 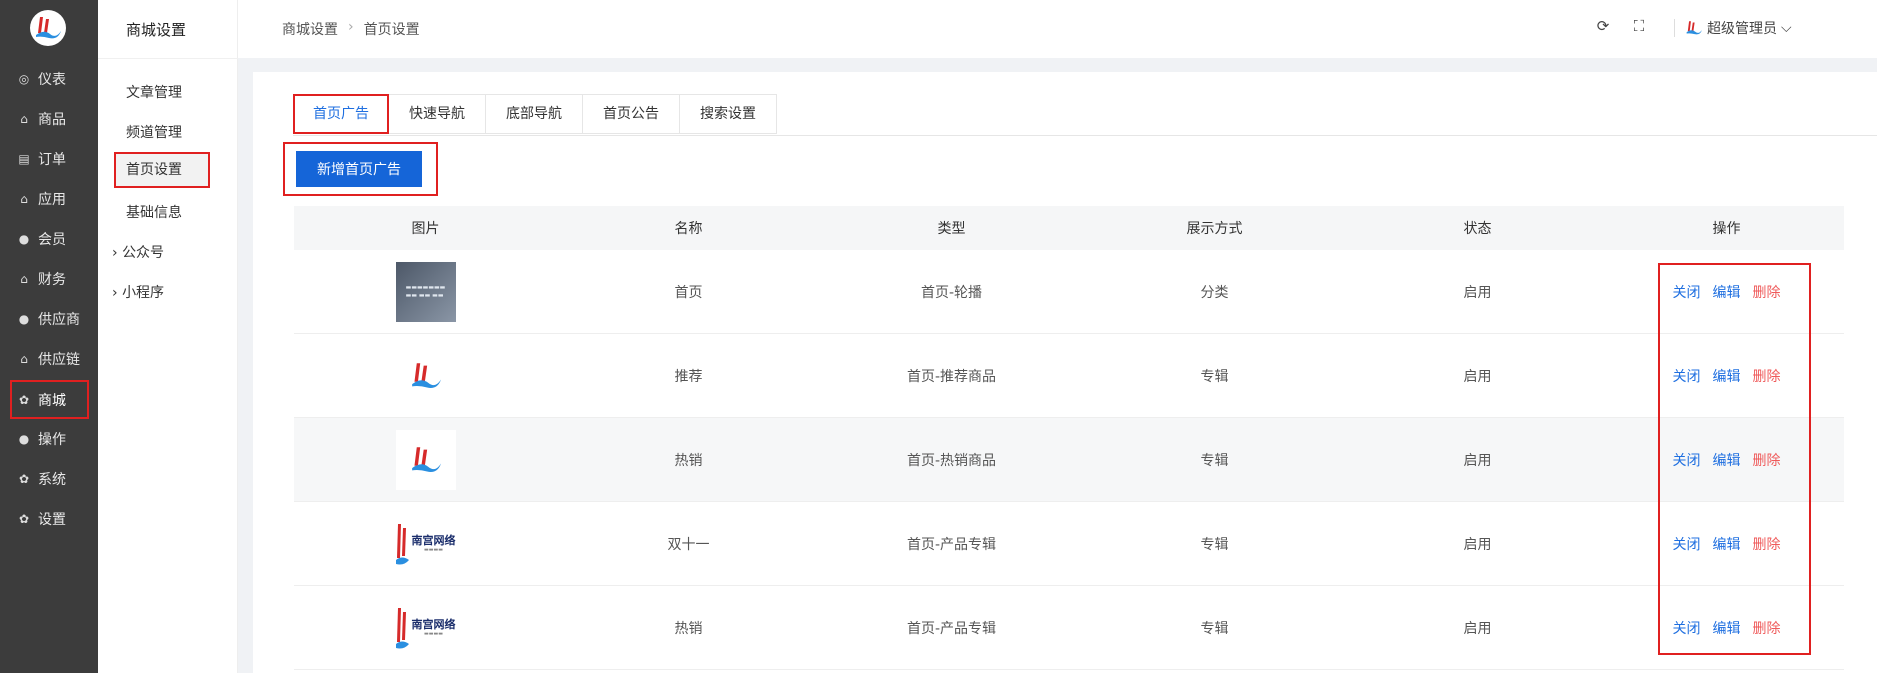 I want to click on sidebar-item-orders: ▤ 订单, so click(x=49, y=159).